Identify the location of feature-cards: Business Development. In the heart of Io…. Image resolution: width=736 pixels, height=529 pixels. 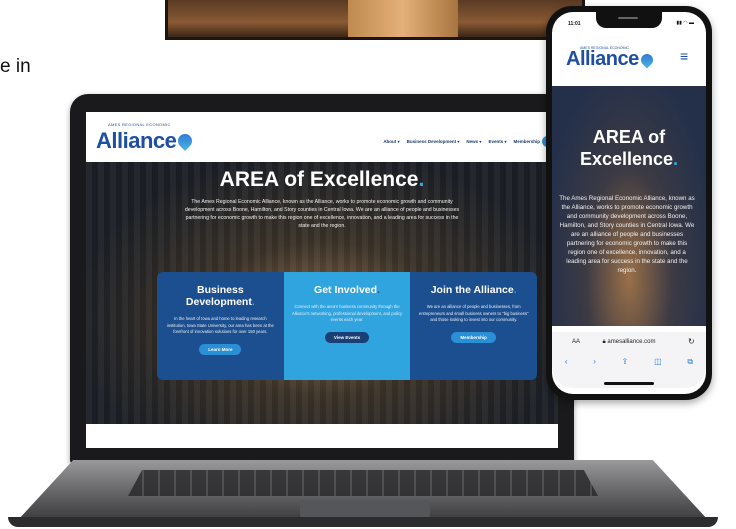
(347, 326).